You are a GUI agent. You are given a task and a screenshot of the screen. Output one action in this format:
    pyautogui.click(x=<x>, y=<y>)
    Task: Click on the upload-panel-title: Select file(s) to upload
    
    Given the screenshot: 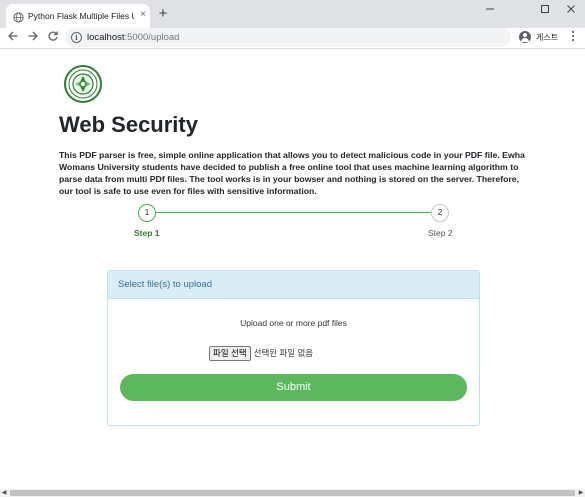 What is the action you would take?
    pyautogui.click(x=165, y=284)
    